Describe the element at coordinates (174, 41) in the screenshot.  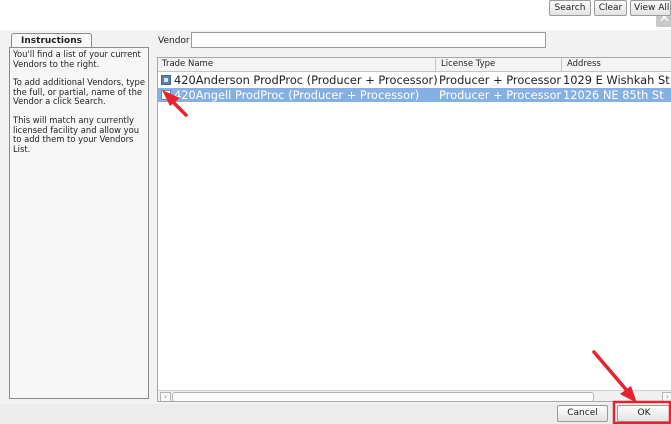
I see `vendor-label: Vendor` at that location.